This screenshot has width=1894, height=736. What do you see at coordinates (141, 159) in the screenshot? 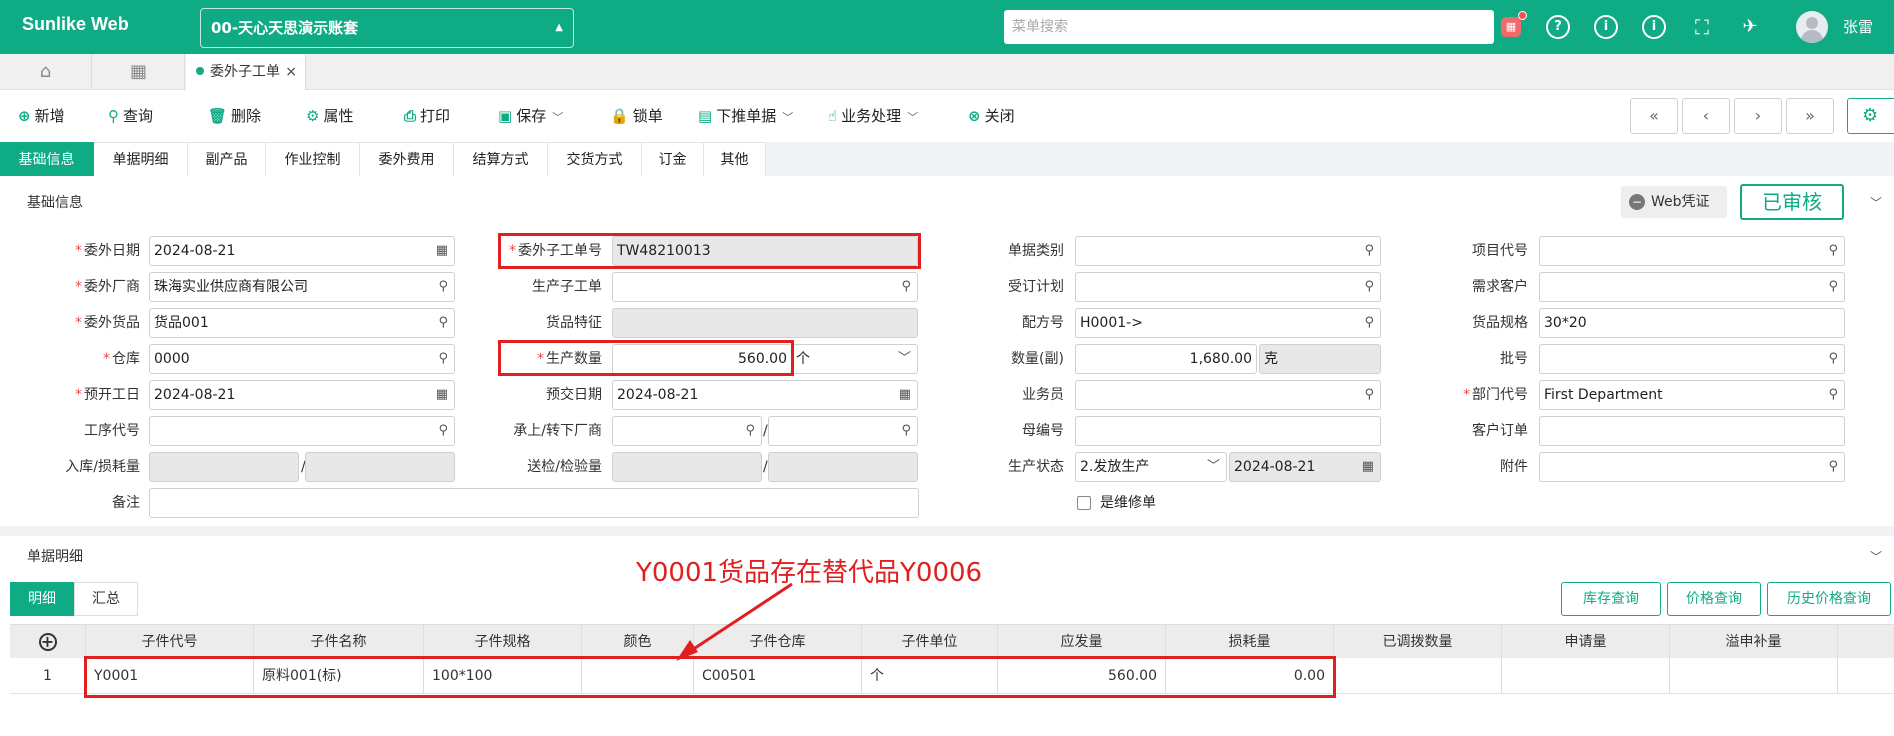
I see `tab-doc-detail: 单据明细` at bounding box center [141, 159].